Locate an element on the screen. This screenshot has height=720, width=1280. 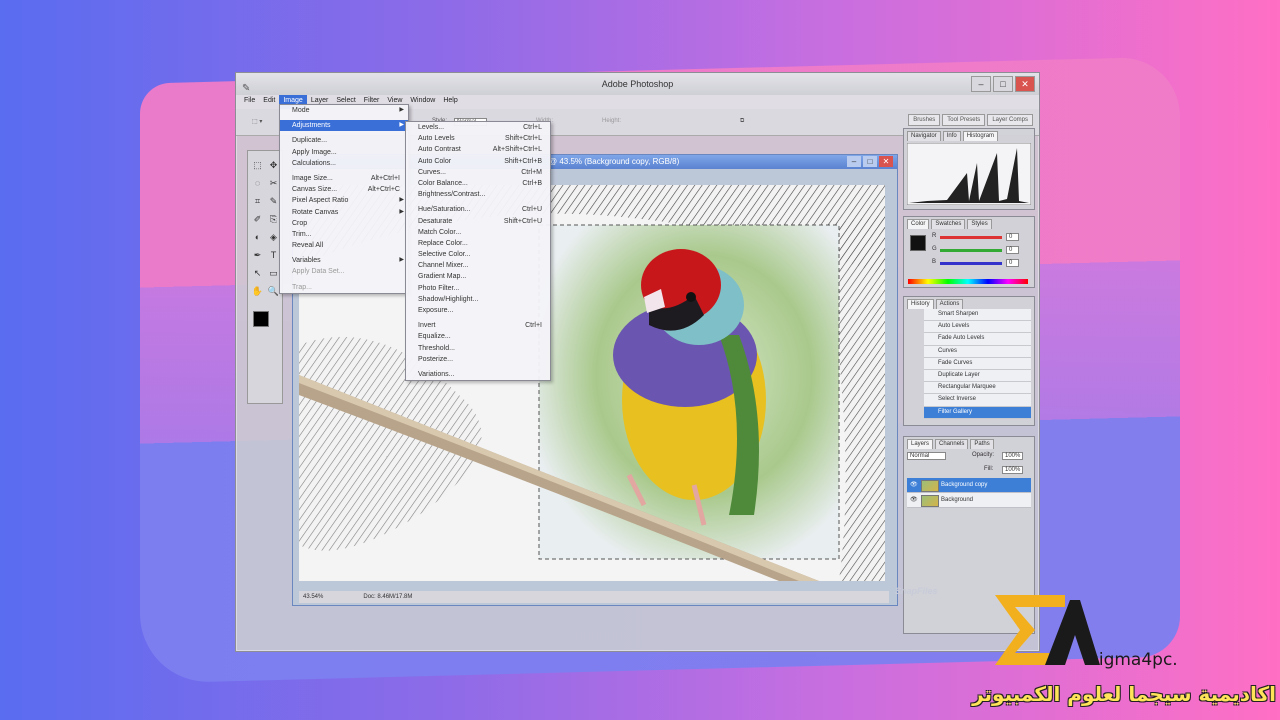
history-item: Fade Auto Levels is located at coordinates (977, 339).